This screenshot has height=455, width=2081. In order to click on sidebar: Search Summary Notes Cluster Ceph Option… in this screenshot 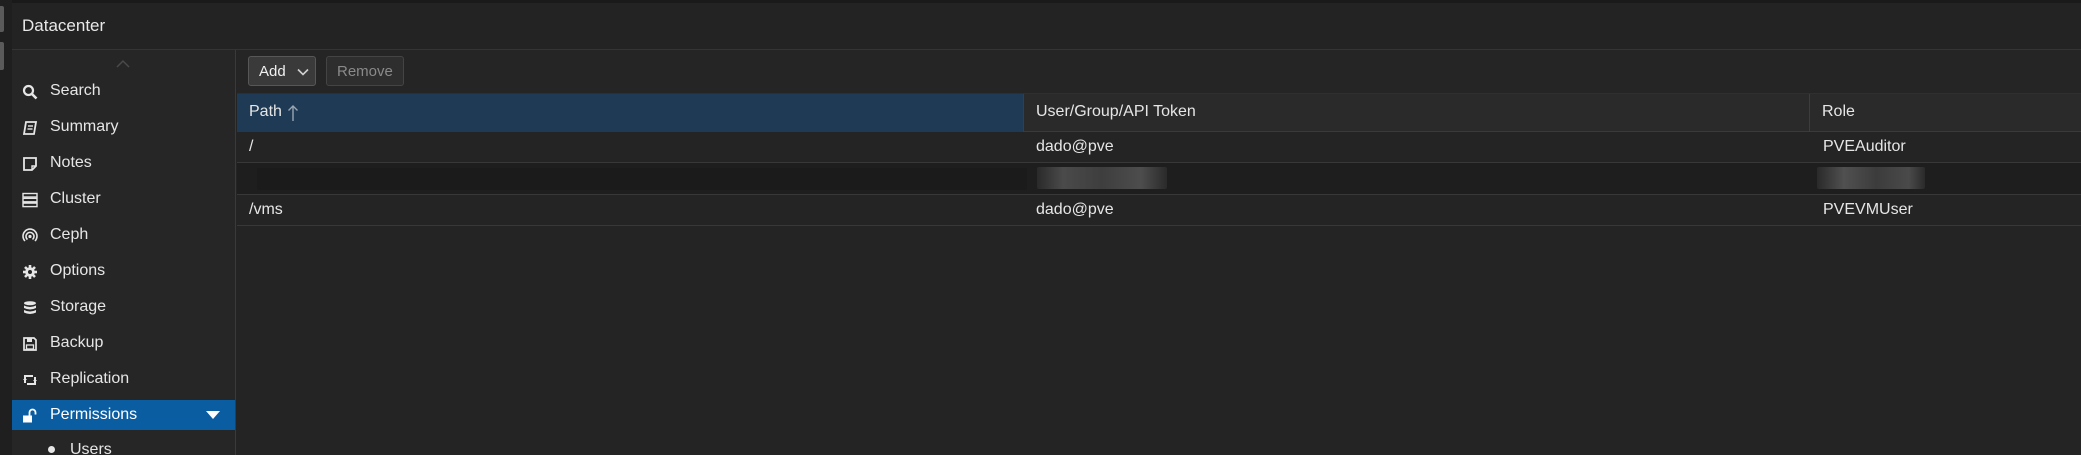, I will do `click(124, 252)`.